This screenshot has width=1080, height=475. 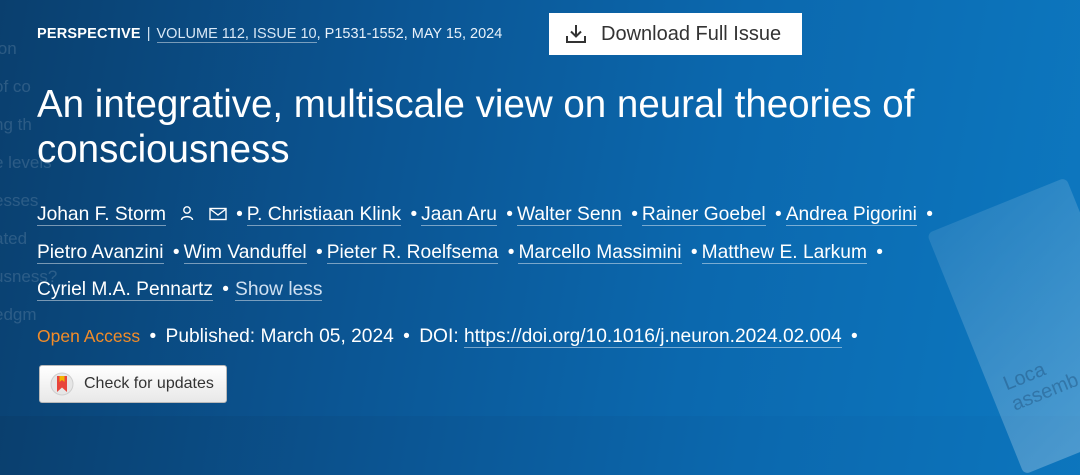 I want to click on open-access-label: Open Access, so click(x=88, y=336).